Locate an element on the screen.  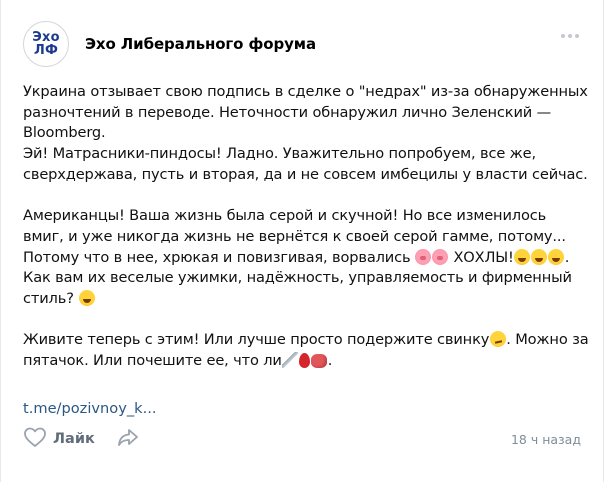
post-header: Эхо ЛФ Эхо Либерального форума is located at coordinates (303, 44).